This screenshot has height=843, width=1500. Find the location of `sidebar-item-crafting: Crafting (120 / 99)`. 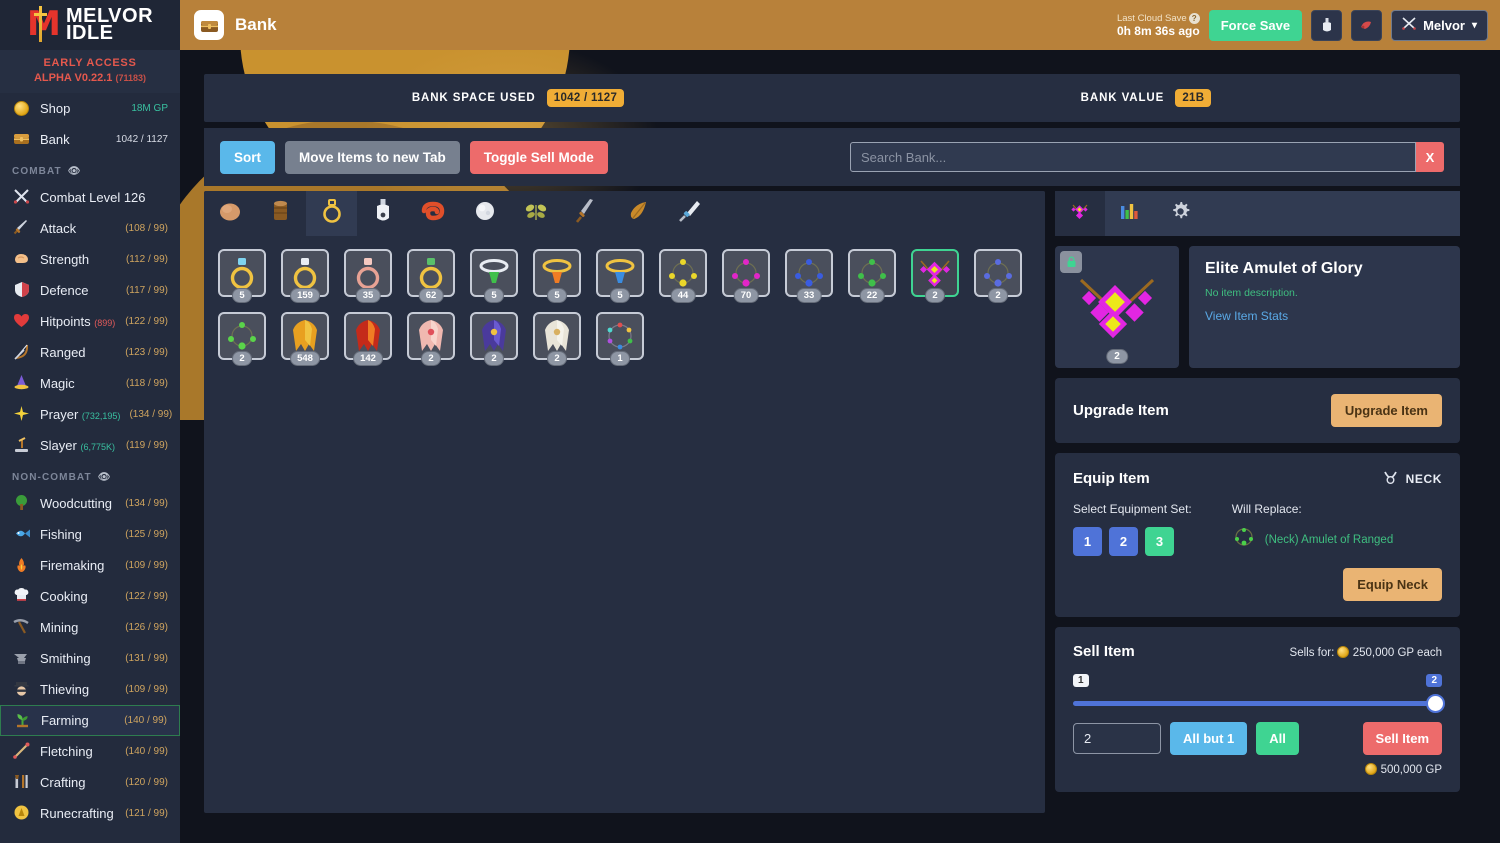

sidebar-item-crafting: Crafting (120 / 99) is located at coordinates (90, 782).